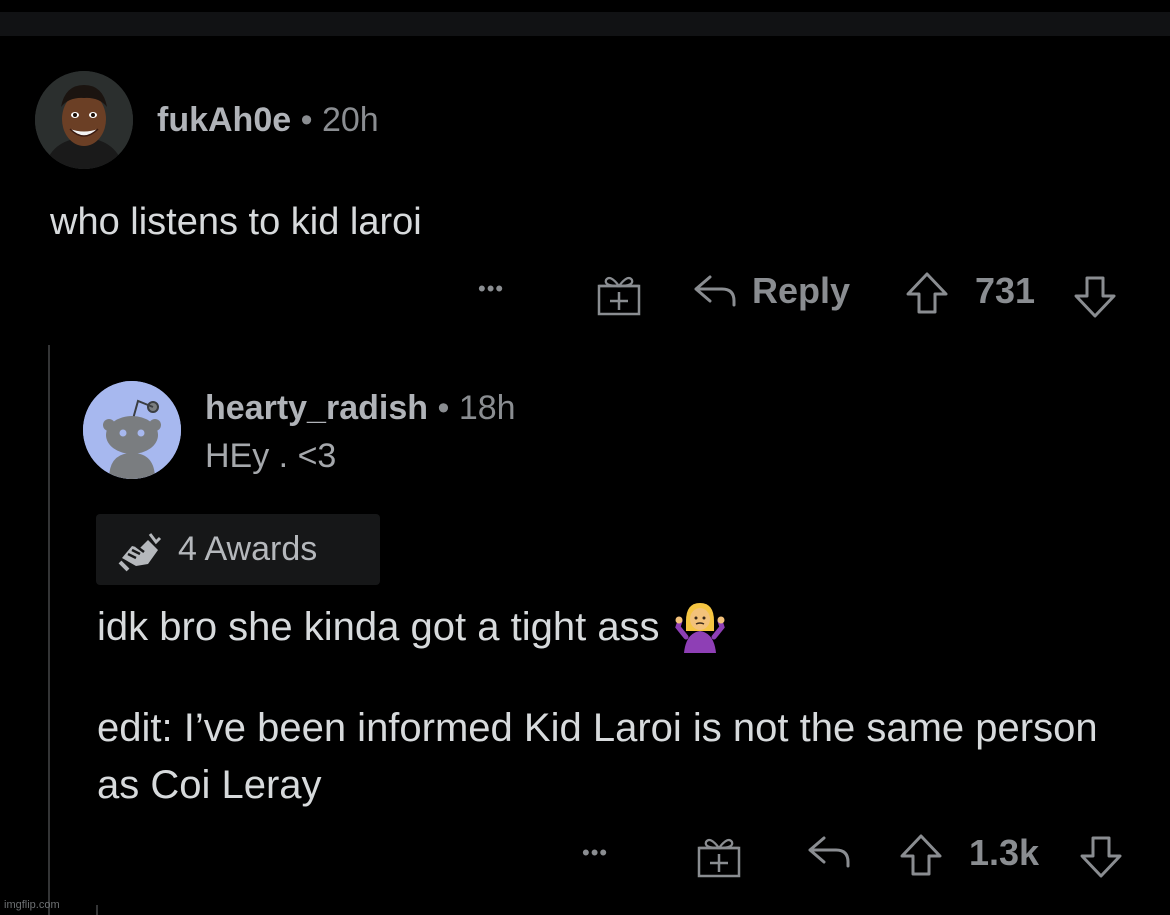 Image resolution: width=1170 pixels, height=915 pixels. I want to click on avatar, so click(84, 120).